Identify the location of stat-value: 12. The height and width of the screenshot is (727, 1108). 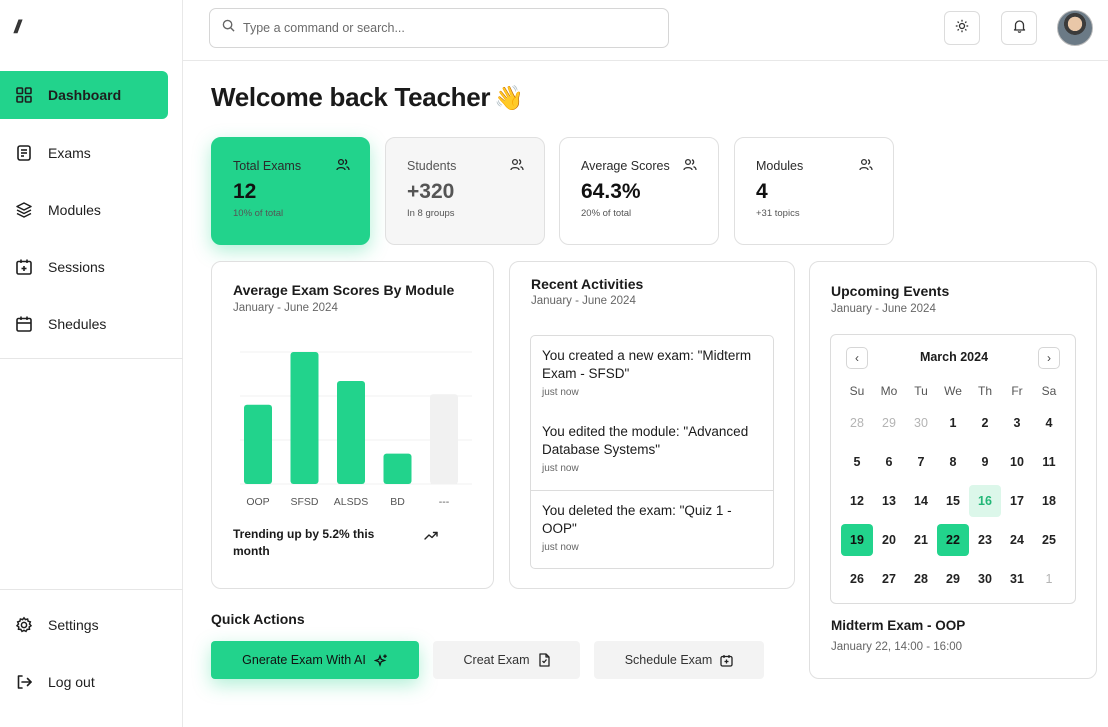
(245, 191).